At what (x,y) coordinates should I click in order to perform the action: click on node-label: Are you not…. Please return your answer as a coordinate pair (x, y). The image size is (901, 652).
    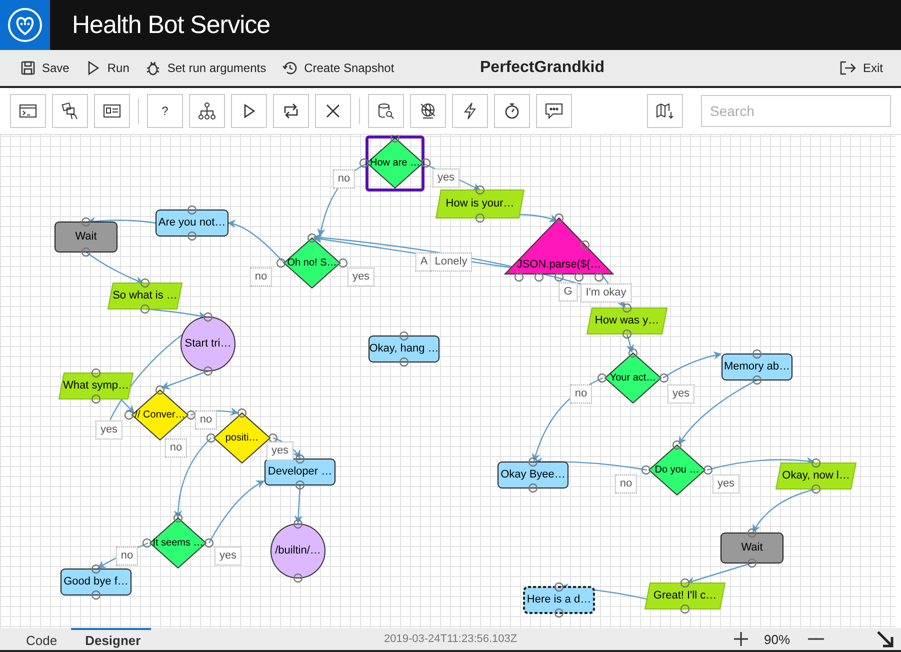
    Looking at the image, I should click on (192, 223).